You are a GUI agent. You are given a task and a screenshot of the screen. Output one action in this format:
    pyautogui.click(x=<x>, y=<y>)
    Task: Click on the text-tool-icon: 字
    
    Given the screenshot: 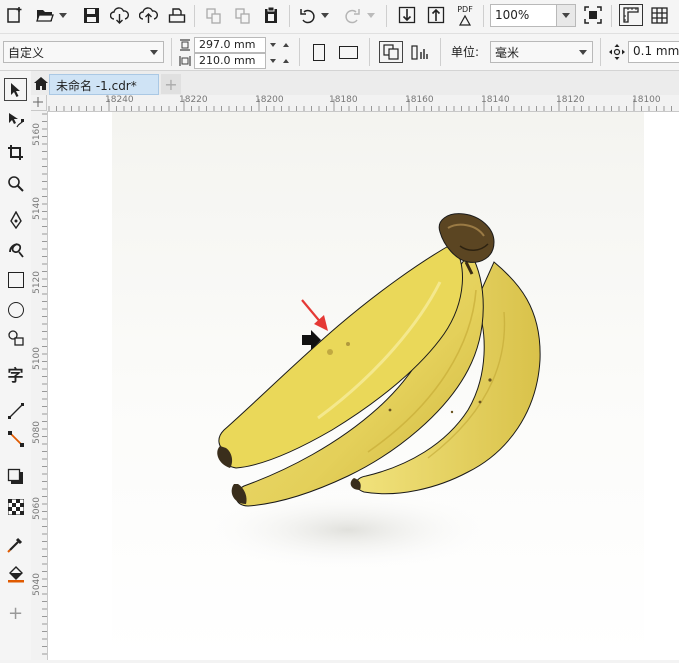 What is the action you would take?
    pyautogui.click(x=15, y=373)
    